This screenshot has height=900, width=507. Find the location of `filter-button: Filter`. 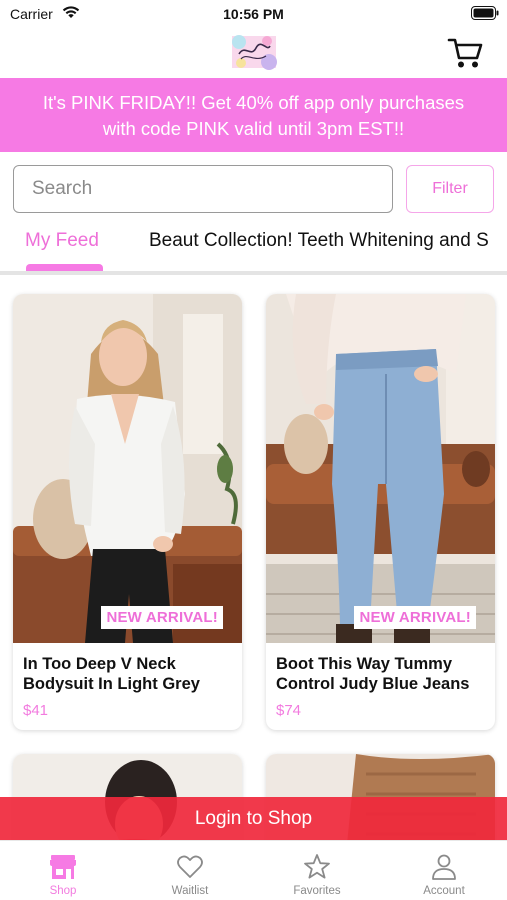

filter-button: Filter is located at coordinates (450, 189).